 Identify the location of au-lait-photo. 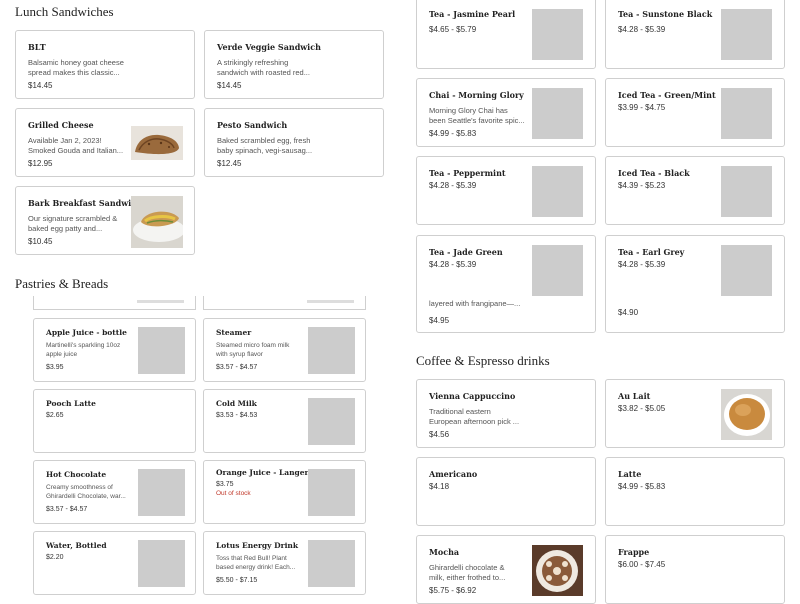
(746, 414).